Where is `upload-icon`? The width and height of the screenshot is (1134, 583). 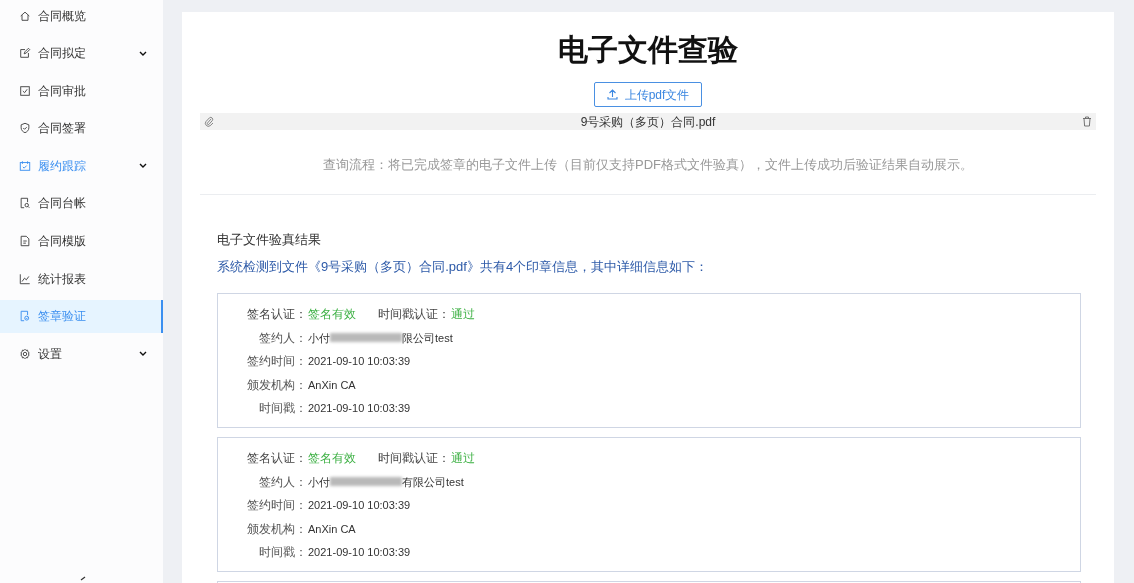 upload-icon is located at coordinates (612, 94).